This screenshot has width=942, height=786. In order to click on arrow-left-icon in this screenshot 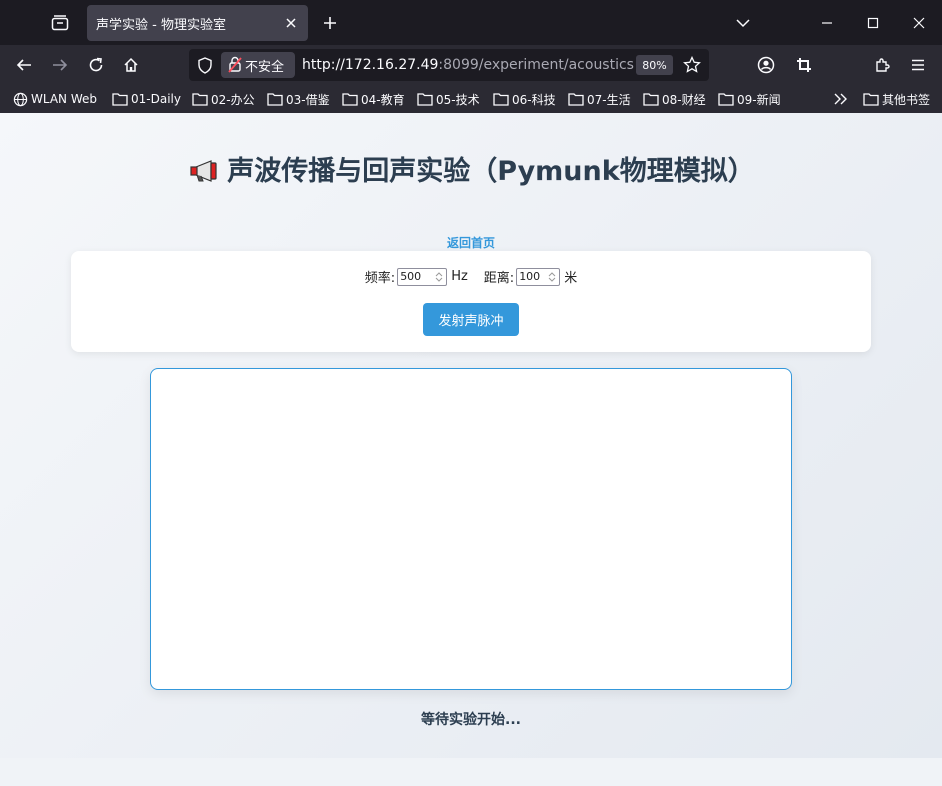, I will do `click(23, 65)`.